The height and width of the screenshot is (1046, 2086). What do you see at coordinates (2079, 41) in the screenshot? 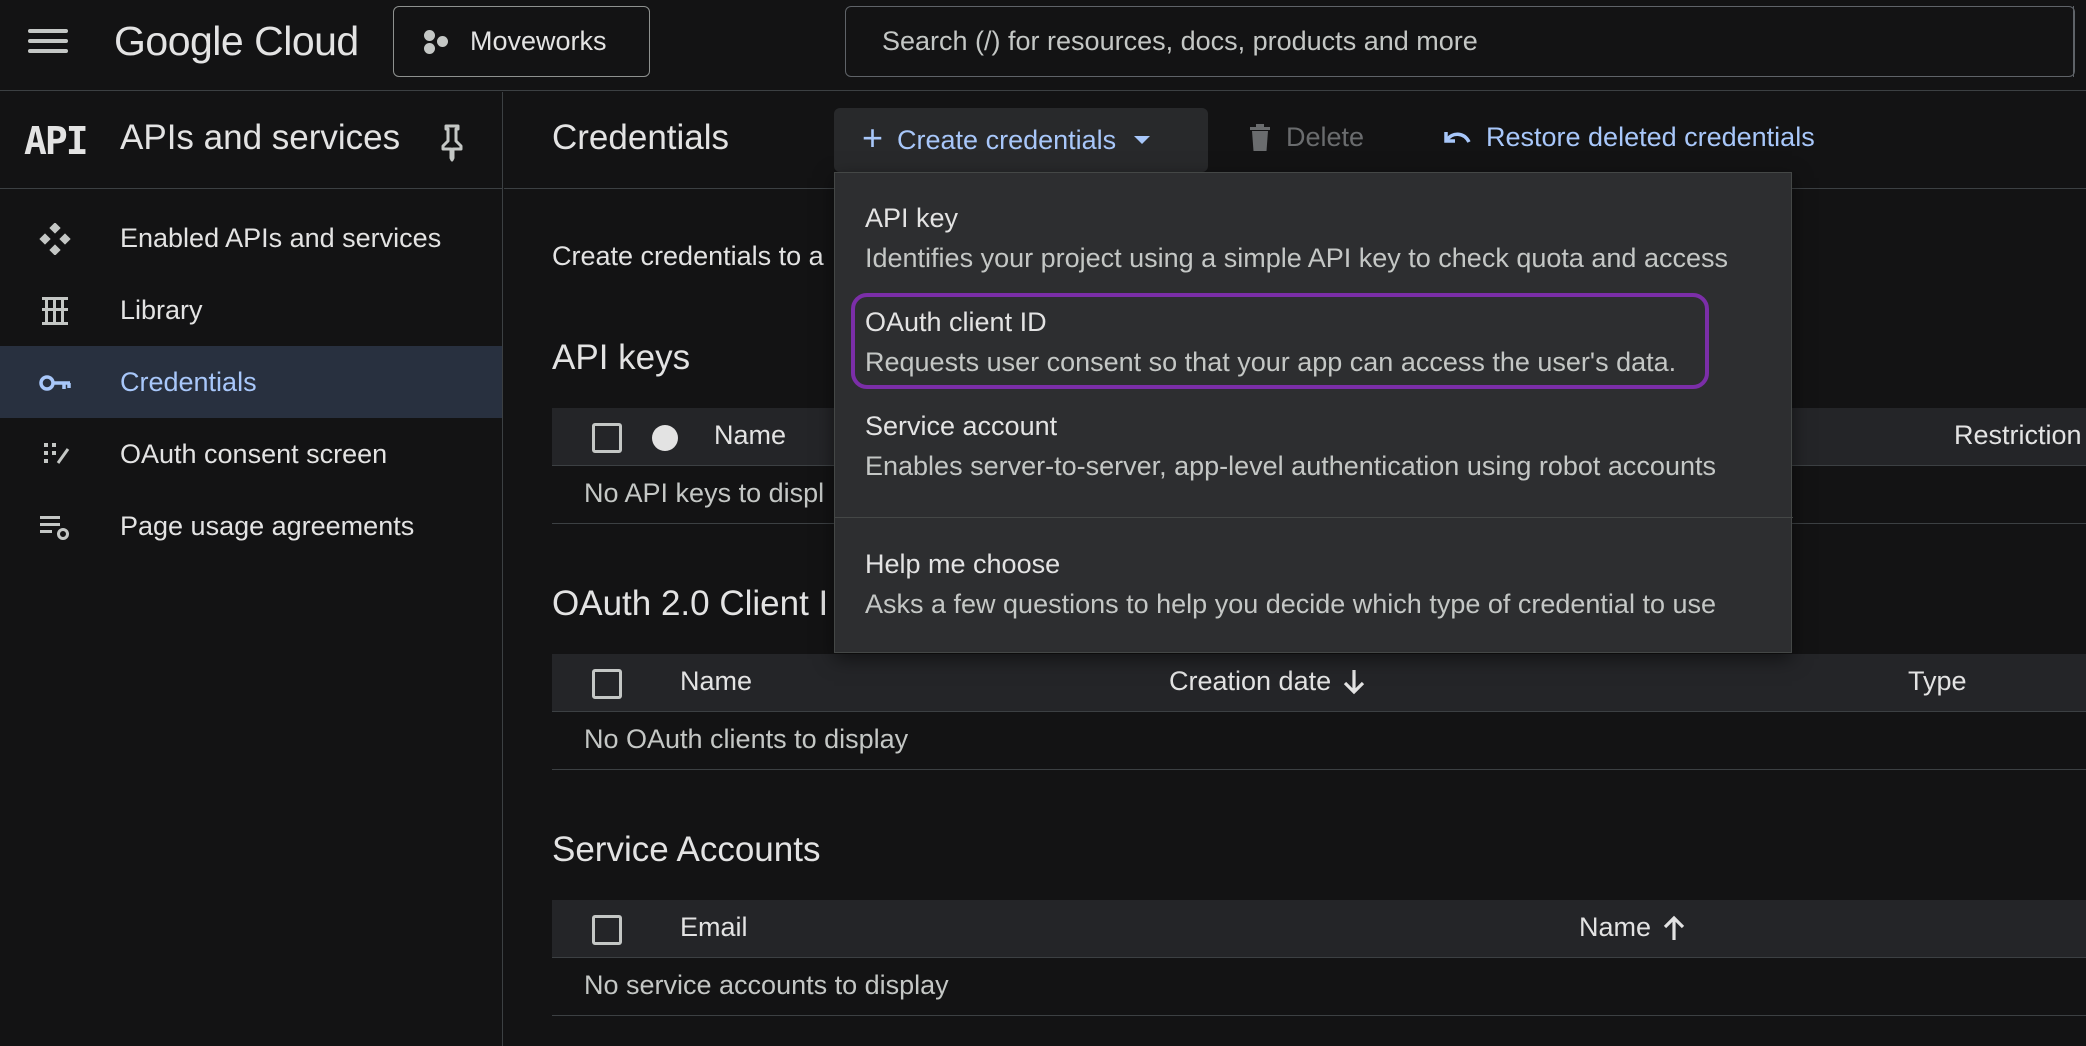
I see `search-button-edge` at bounding box center [2079, 41].